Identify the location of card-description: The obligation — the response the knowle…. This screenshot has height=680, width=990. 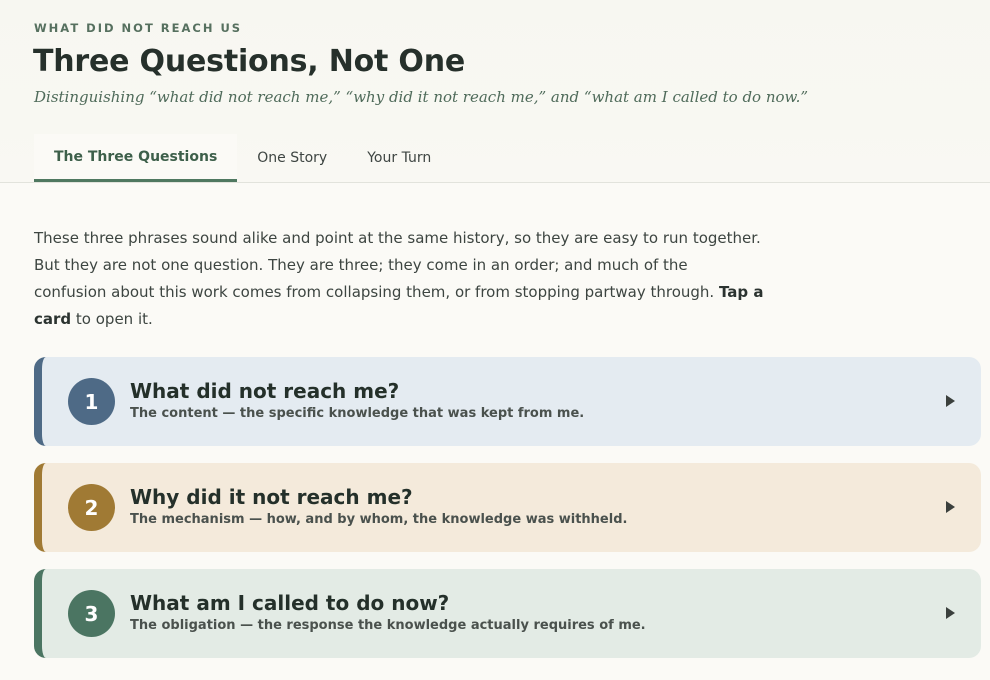
(388, 625).